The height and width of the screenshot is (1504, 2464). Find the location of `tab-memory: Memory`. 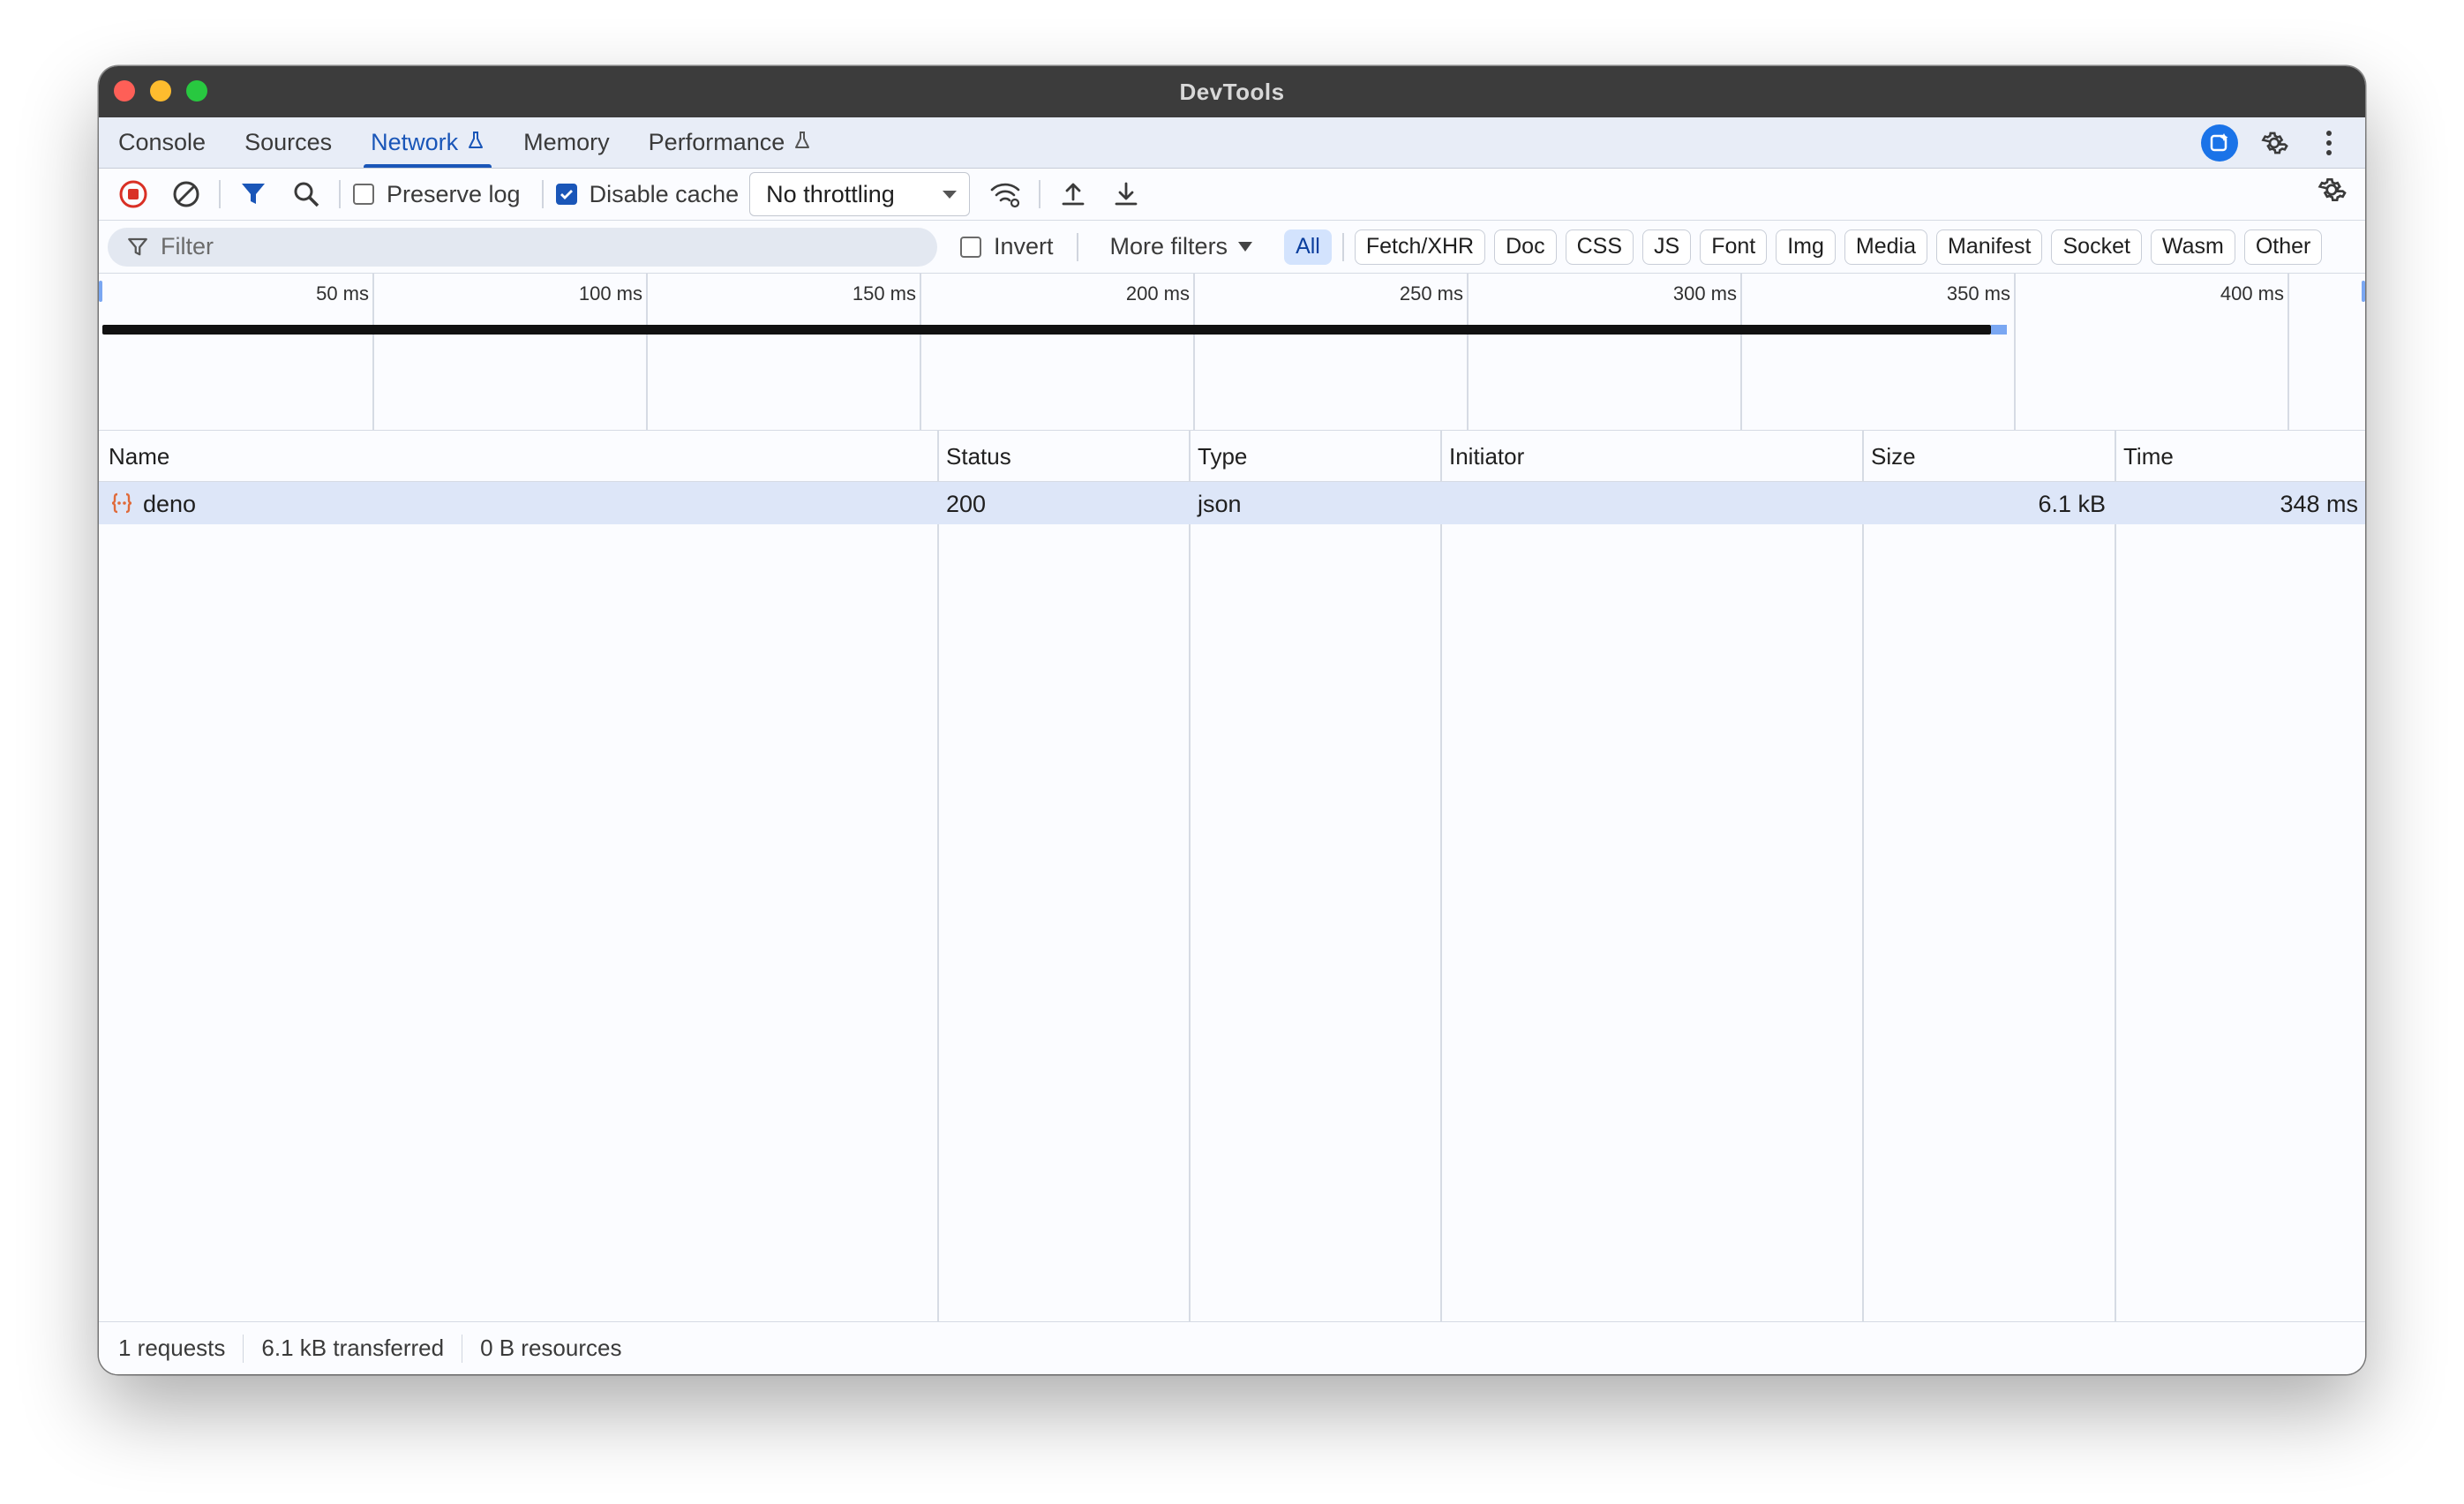

tab-memory: Memory is located at coordinates (566, 142).